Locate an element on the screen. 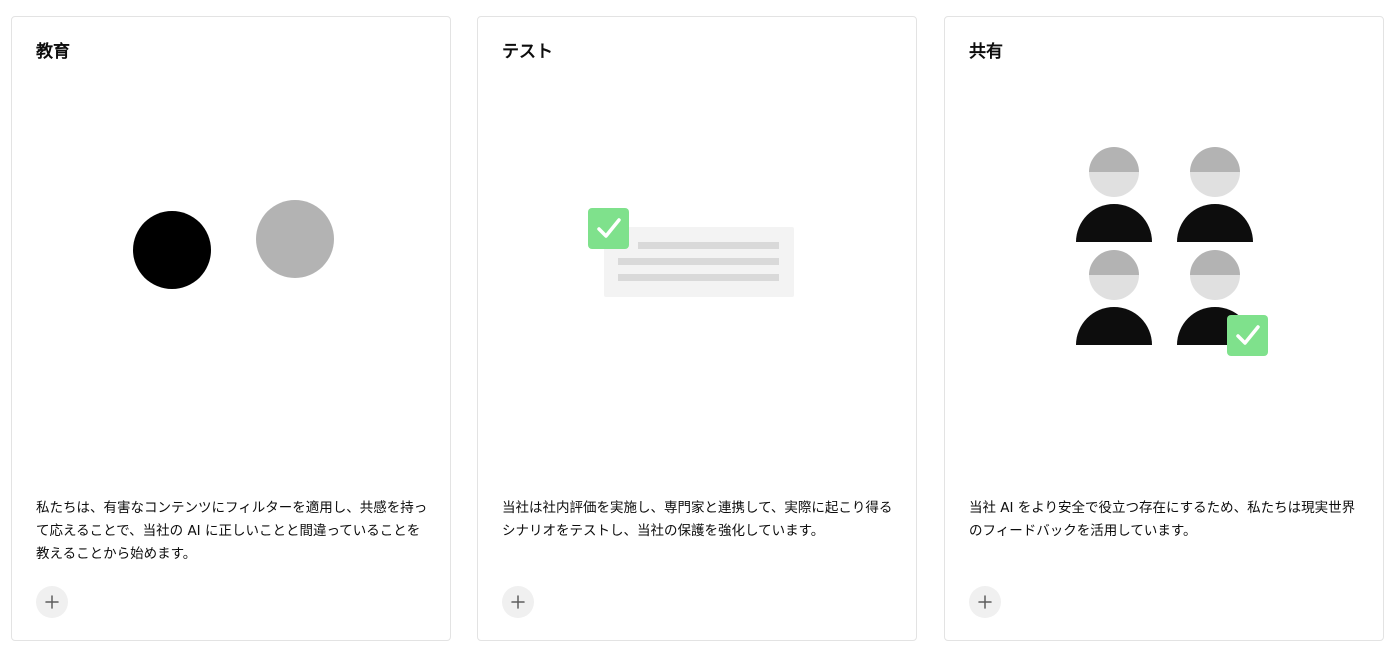  gray-circle is located at coordinates (295, 239).